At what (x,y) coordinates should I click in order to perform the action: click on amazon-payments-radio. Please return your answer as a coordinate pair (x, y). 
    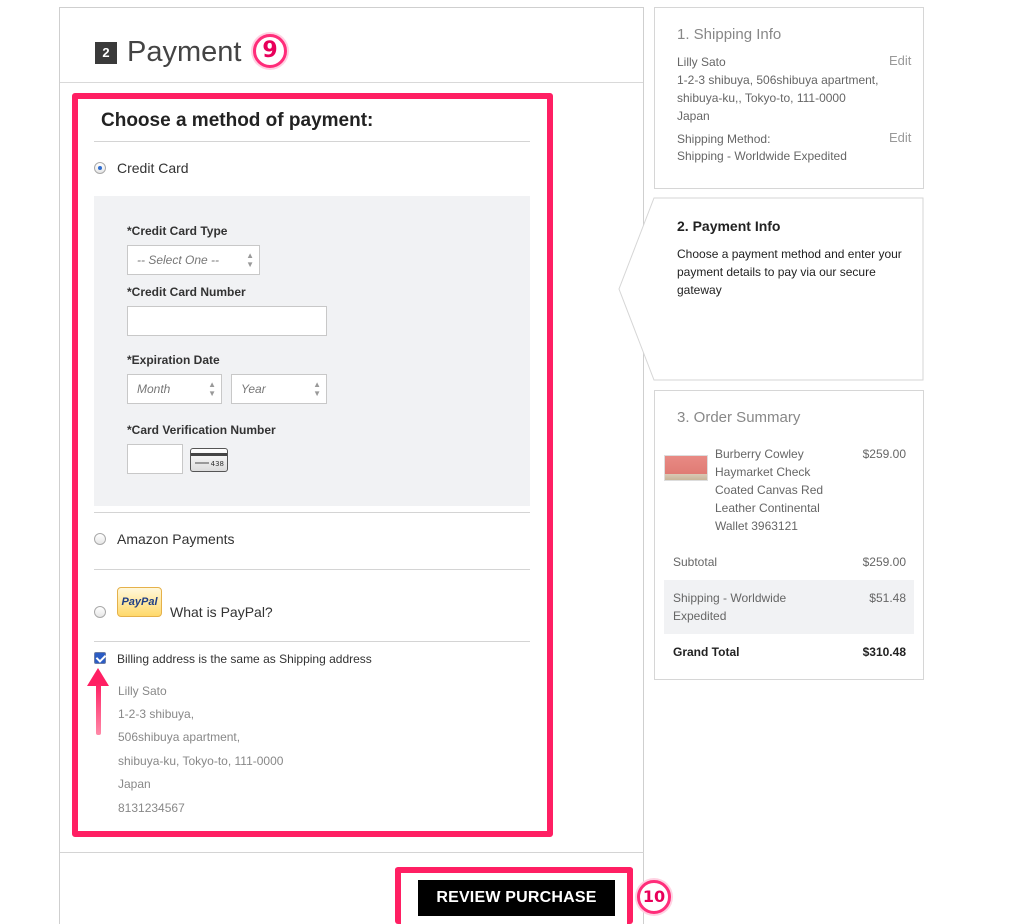
    Looking at the image, I should click on (100, 539).